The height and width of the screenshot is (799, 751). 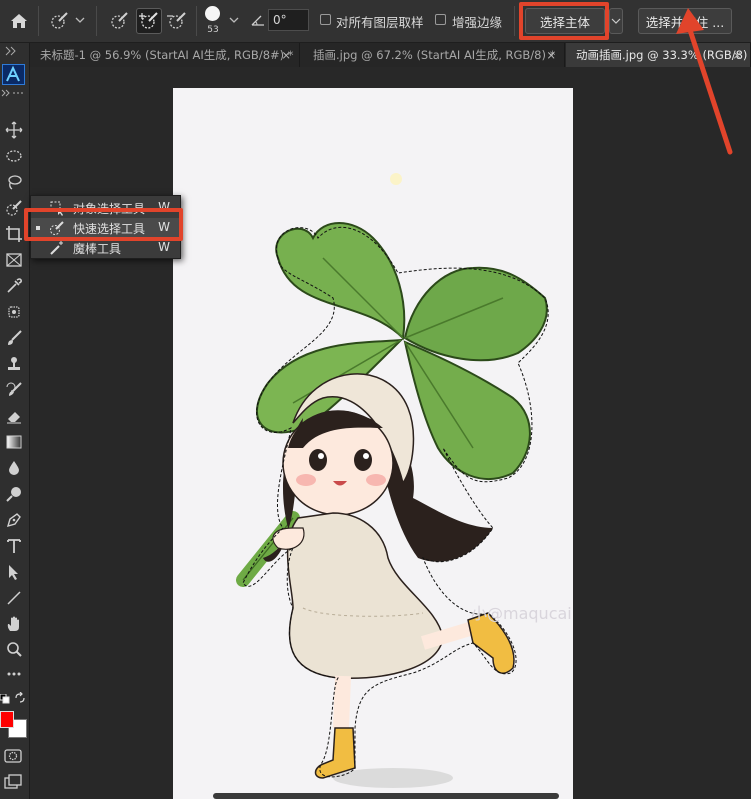 I want to click on swap-colors-icon, so click(x=20, y=697).